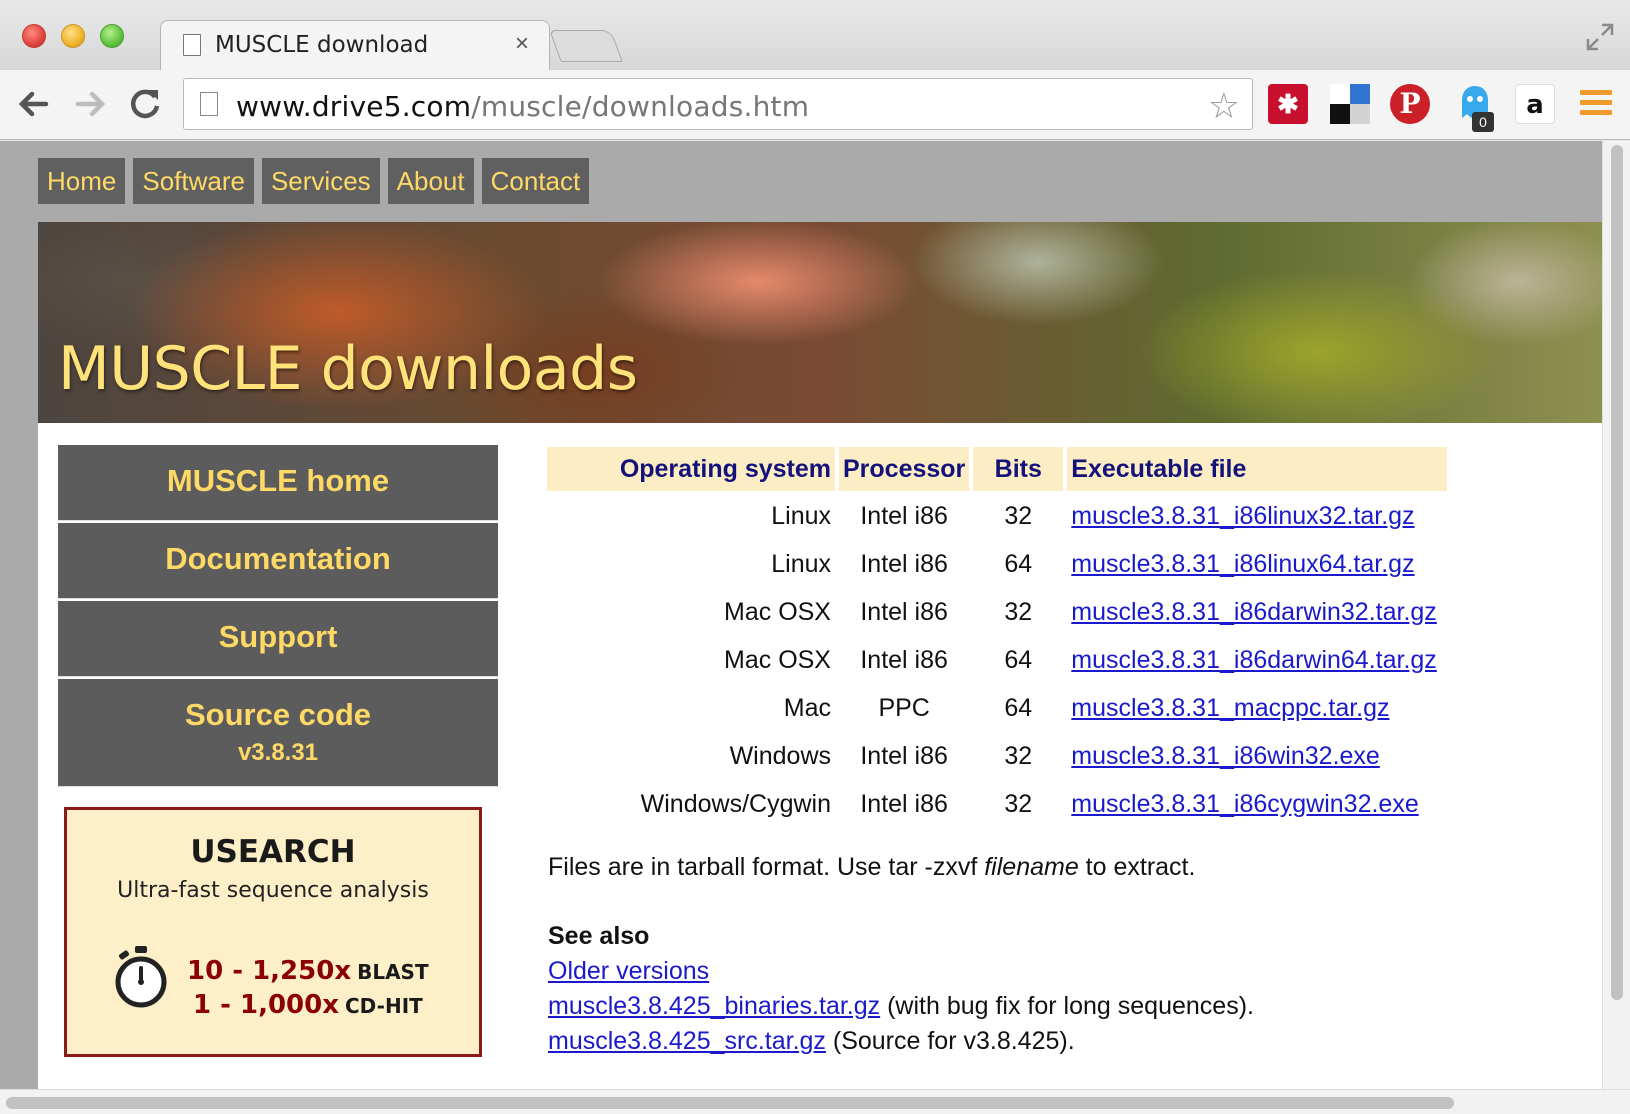 The width and height of the screenshot is (1630, 1114). Describe the element at coordinates (1617, 572) in the screenshot. I see `vertical-scrollbar-thumb` at that location.